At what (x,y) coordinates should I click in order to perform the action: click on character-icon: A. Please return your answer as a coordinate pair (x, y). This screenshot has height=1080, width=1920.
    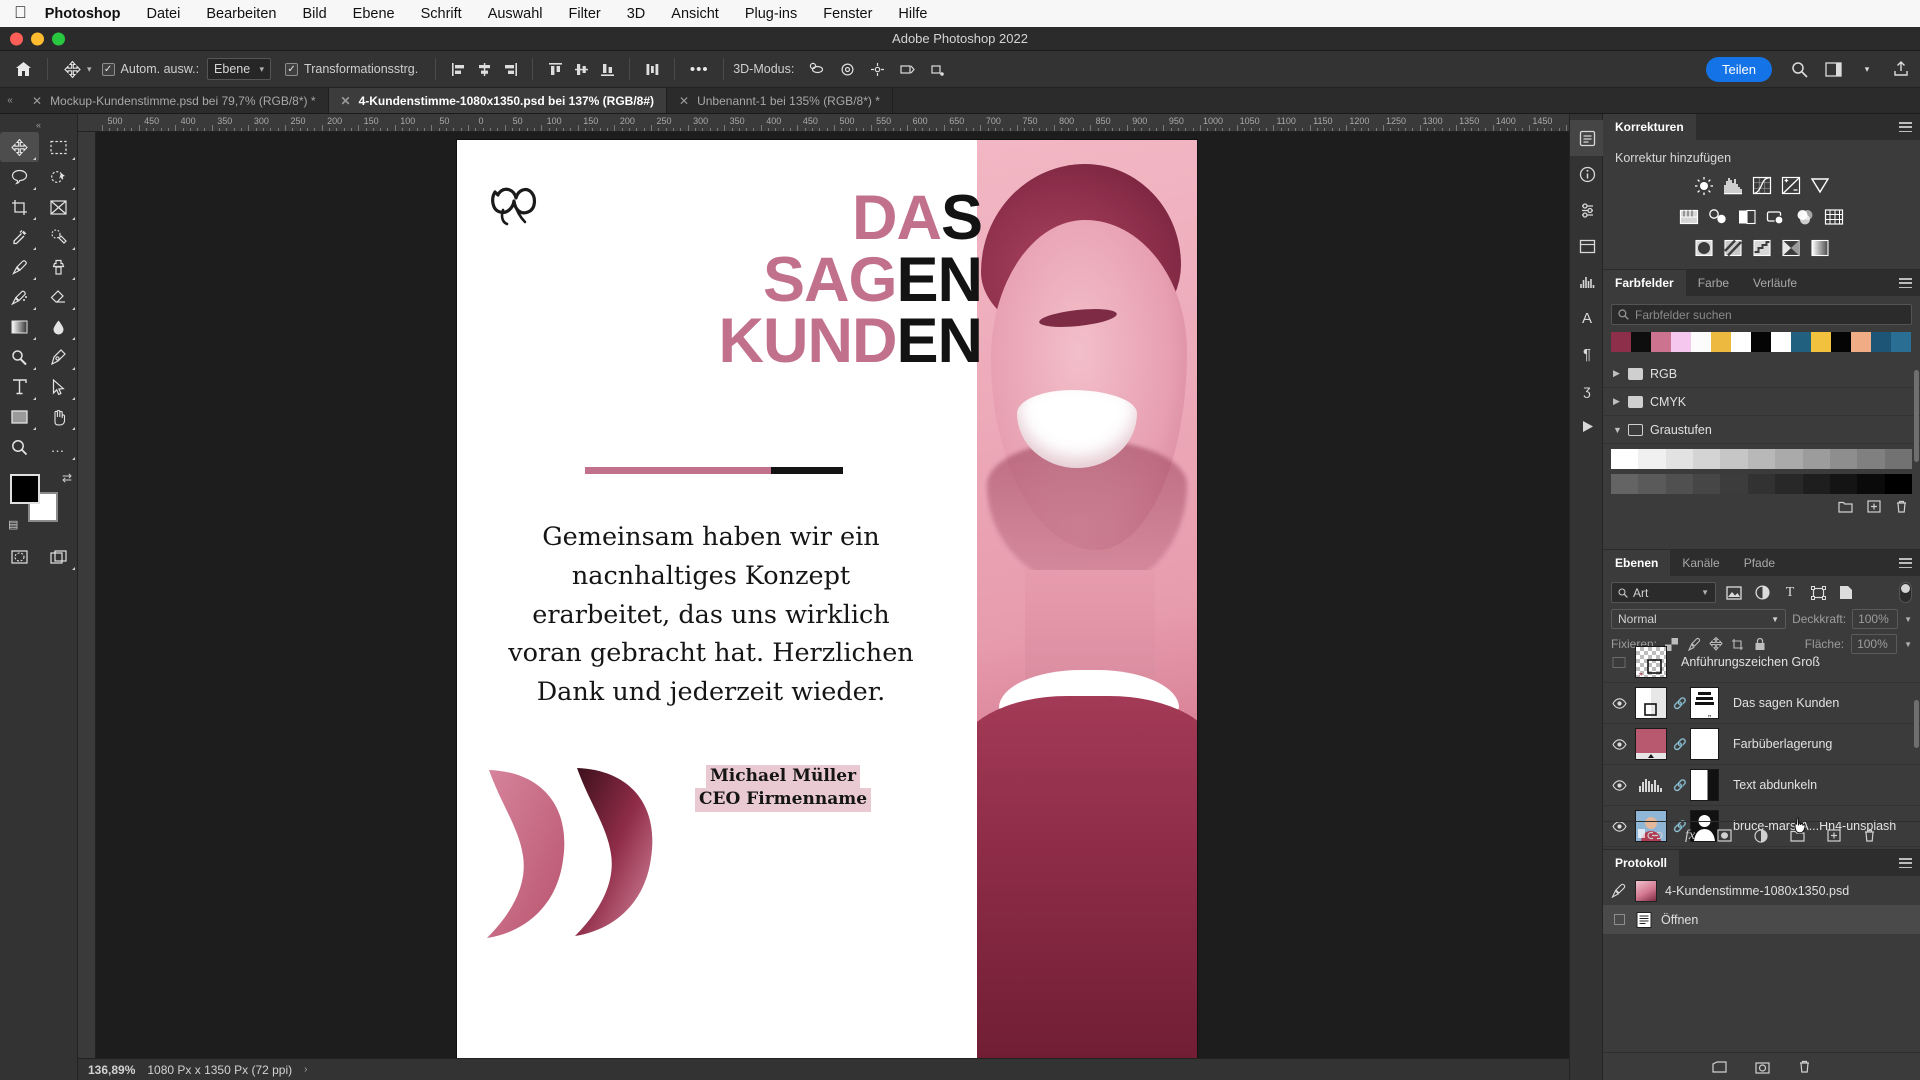
    Looking at the image, I should click on (1587, 318).